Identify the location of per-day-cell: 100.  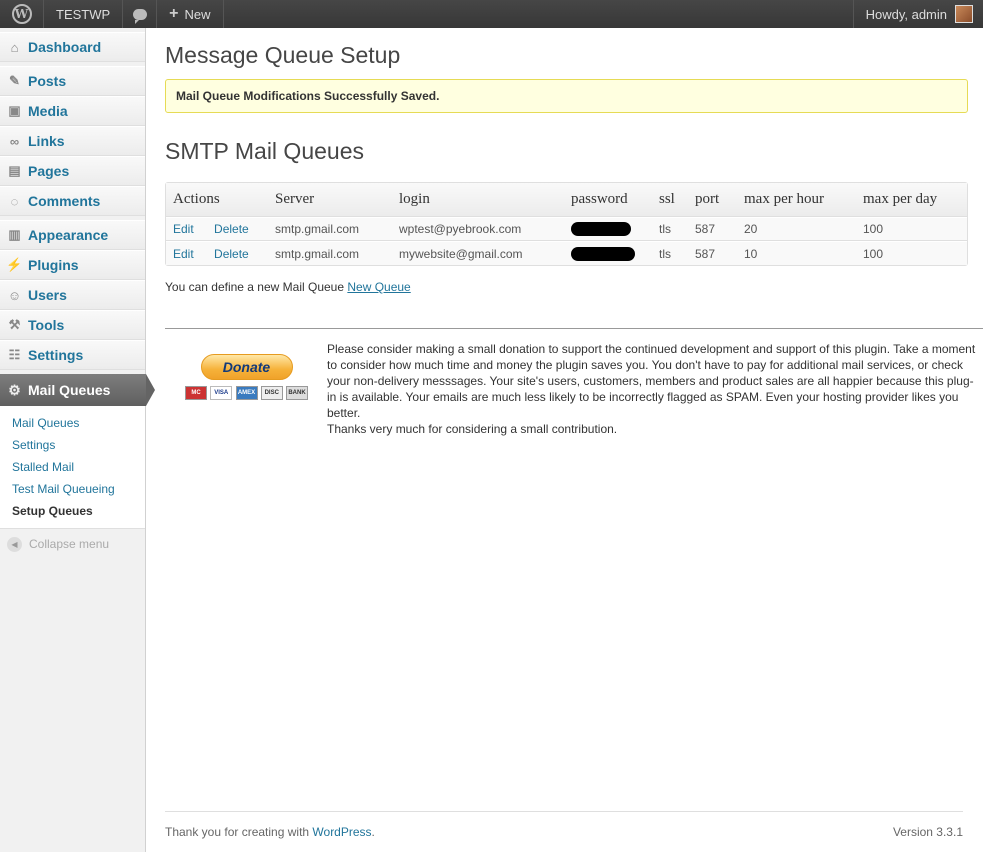
(911, 253).